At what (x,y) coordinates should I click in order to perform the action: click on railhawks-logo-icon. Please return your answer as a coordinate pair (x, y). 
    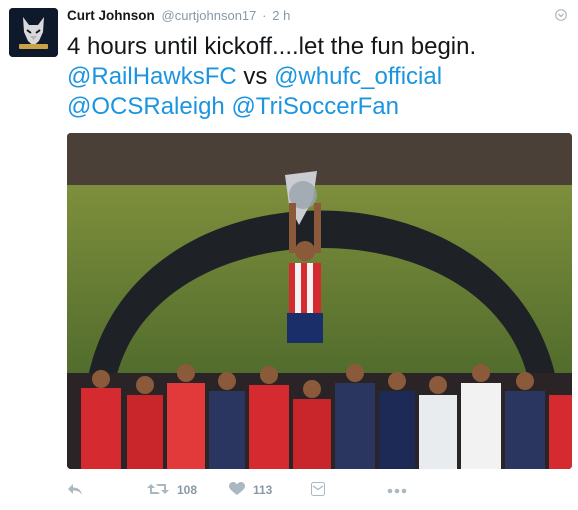
    Looking at the image, I should click on (33, 32).